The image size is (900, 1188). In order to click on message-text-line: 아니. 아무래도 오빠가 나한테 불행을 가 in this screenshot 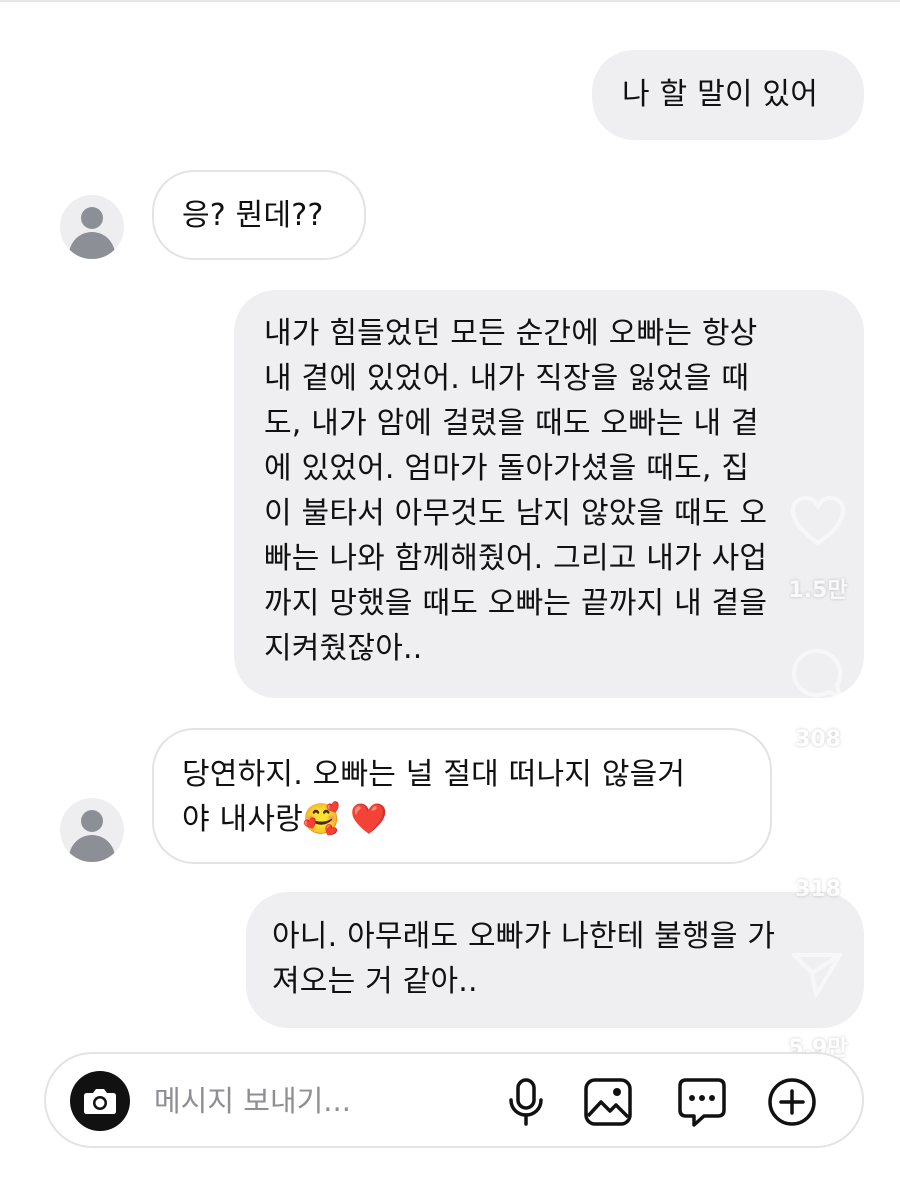, I will do `click(524, 936)`.